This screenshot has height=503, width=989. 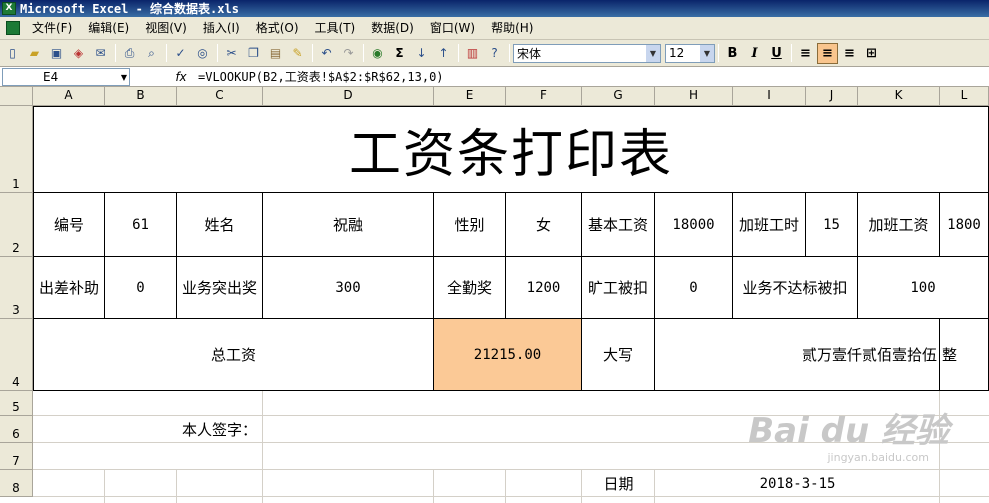 What do you see at coordinates (878, 457) in the screenshot?
I see `baidu-watermark-url: jingyan.baidu.com` at bounding box center [878, 457].